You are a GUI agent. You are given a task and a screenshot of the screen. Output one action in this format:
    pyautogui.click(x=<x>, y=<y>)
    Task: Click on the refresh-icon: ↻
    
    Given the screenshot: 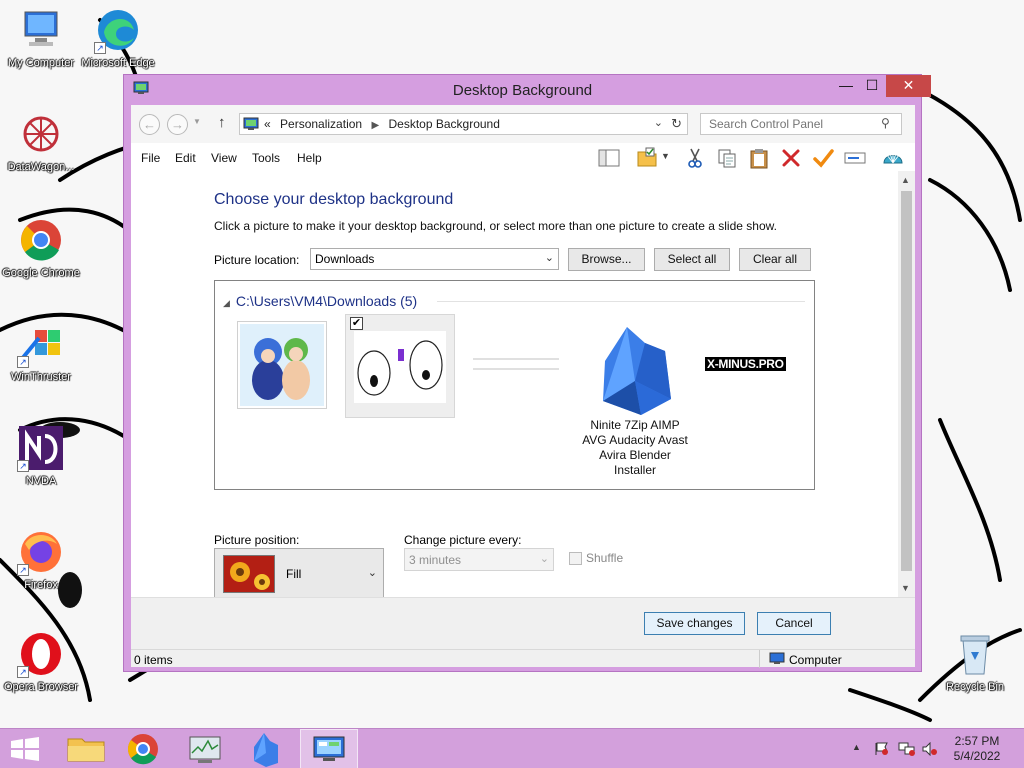 What is the action you would take?
    pyautogui.click(x=676, y=124)
    